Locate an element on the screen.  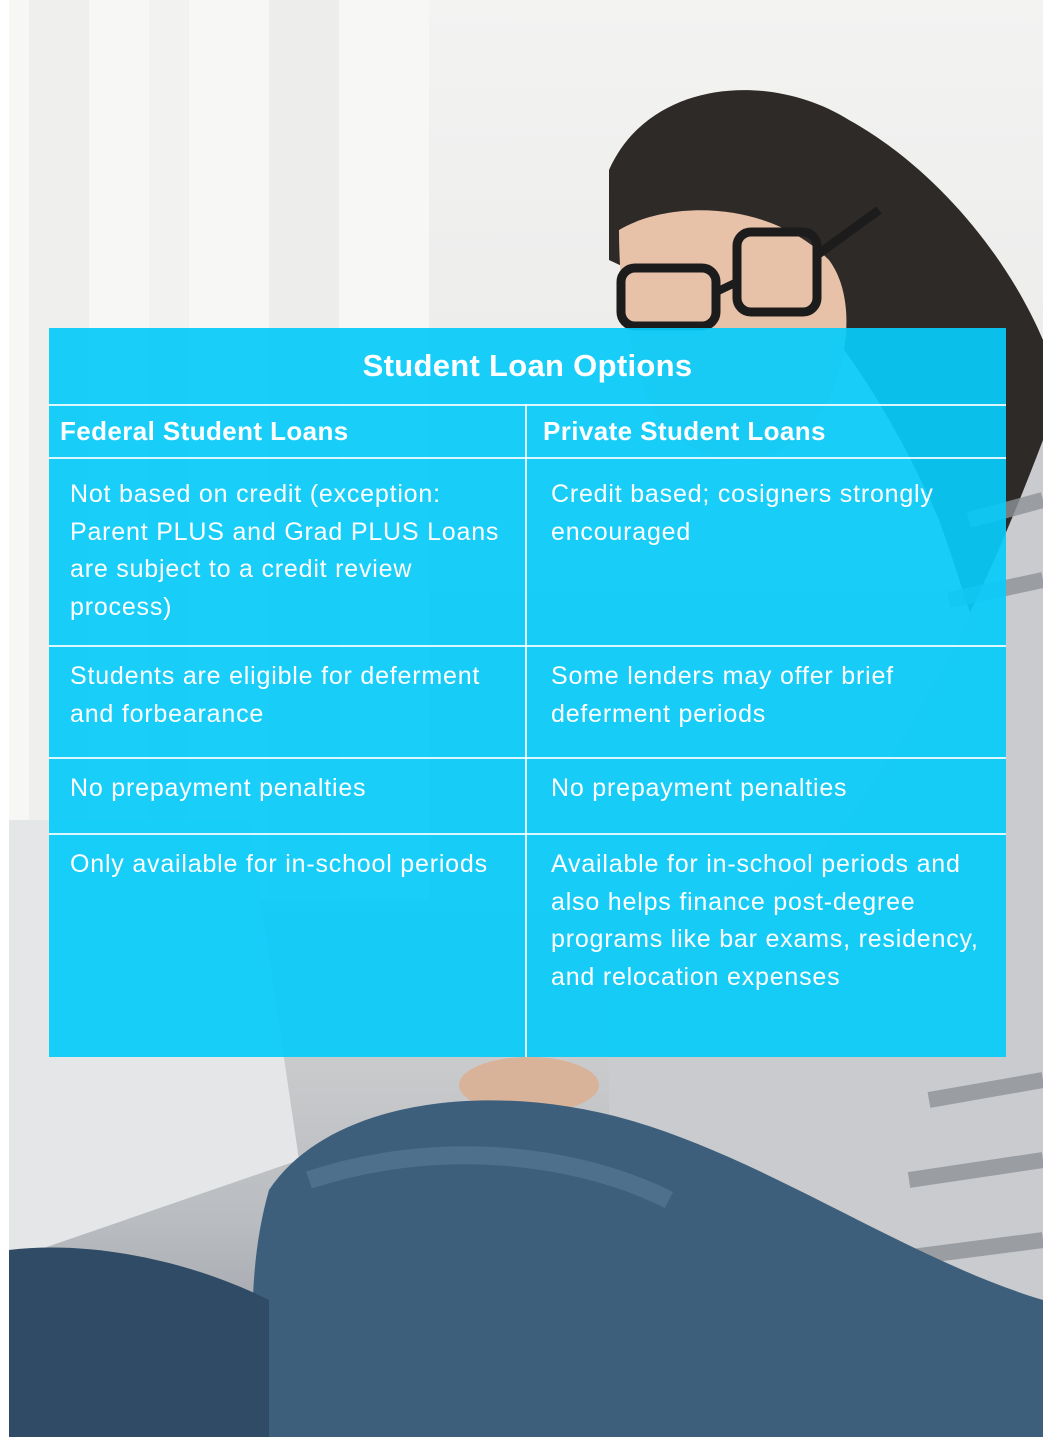
cell-federal-availability: Only available for in-school periods is located at coordinates (279, 864).